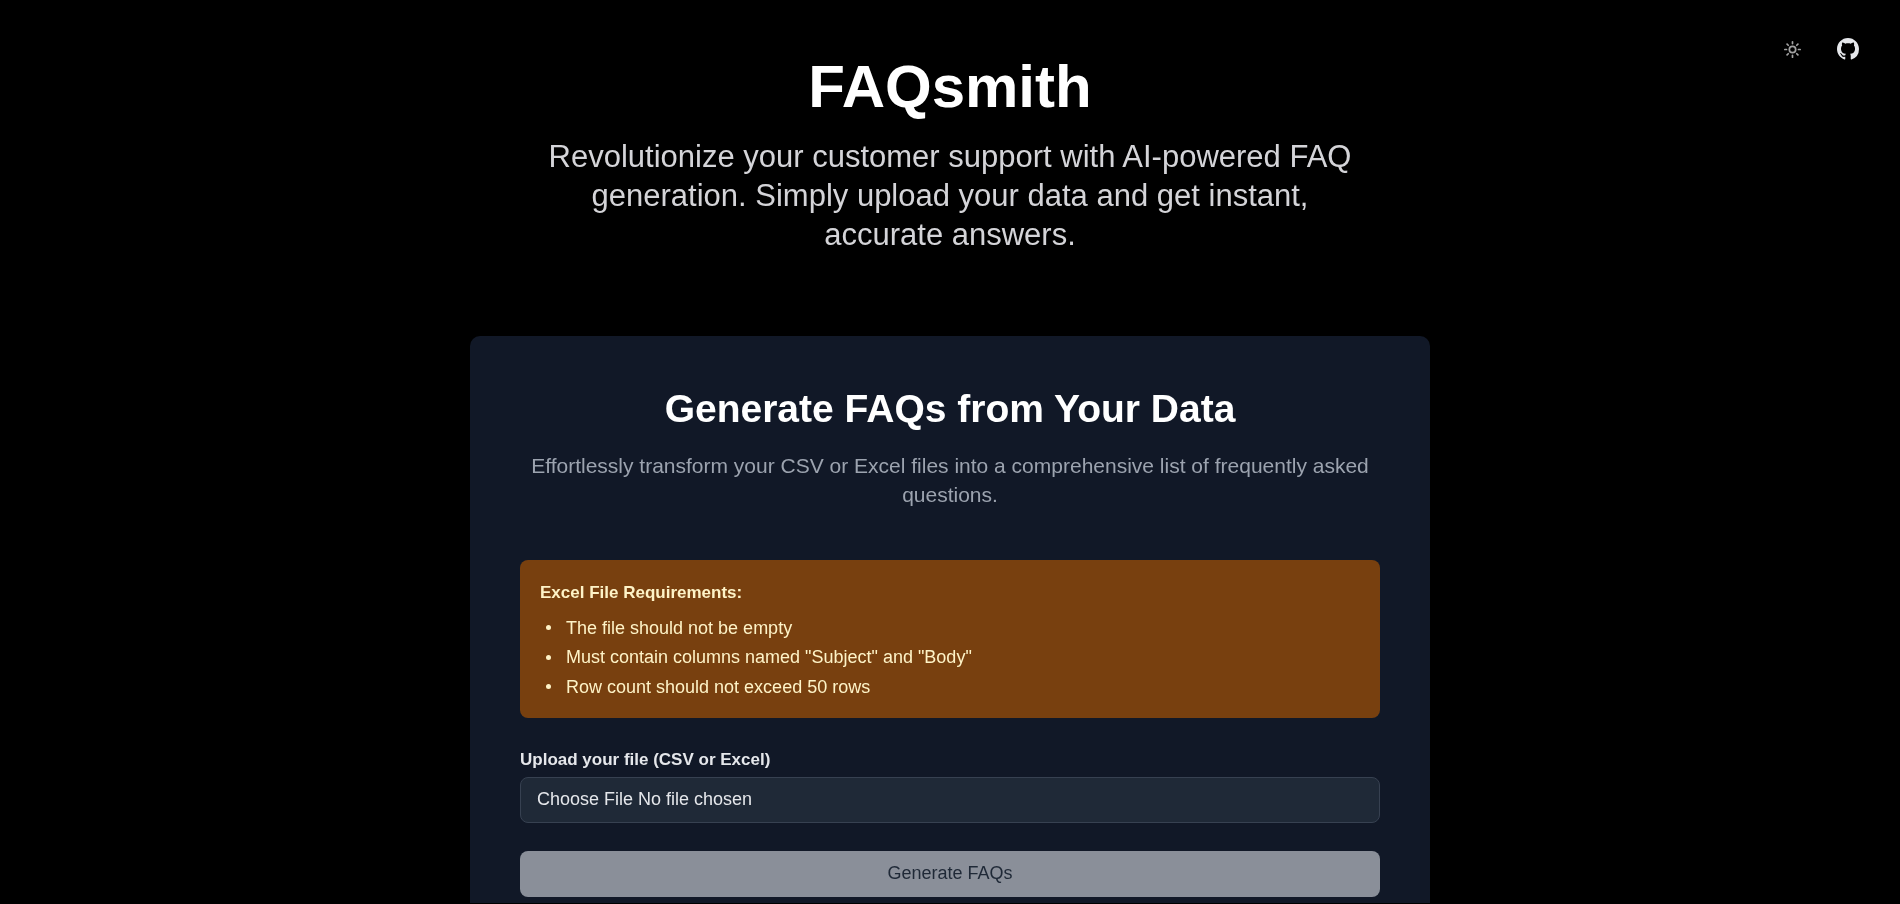 This screenshot has height=904, width=1900. What do you see at coordinates (769, 658) in the screenshot?
I see `requirement-text: Must contain columns named "Subject" and "Body"` at bounding box center [769, 658].